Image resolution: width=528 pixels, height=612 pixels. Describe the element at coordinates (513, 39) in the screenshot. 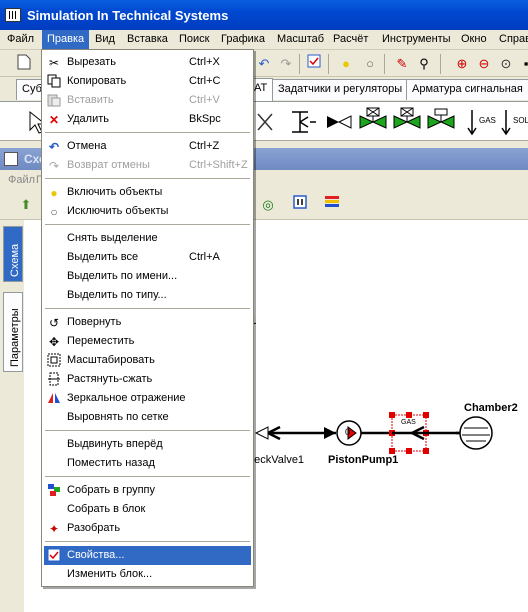

I see `menu-help: Справ` at that location.